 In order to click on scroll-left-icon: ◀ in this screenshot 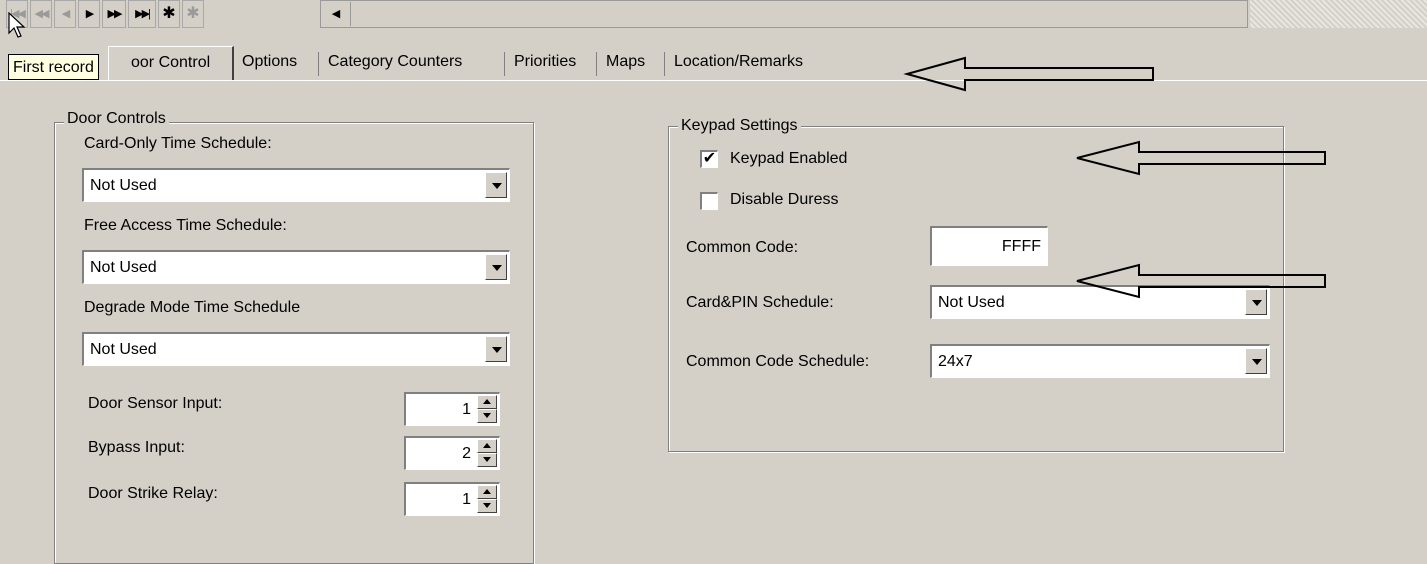, I will do `click(336, 14)`.